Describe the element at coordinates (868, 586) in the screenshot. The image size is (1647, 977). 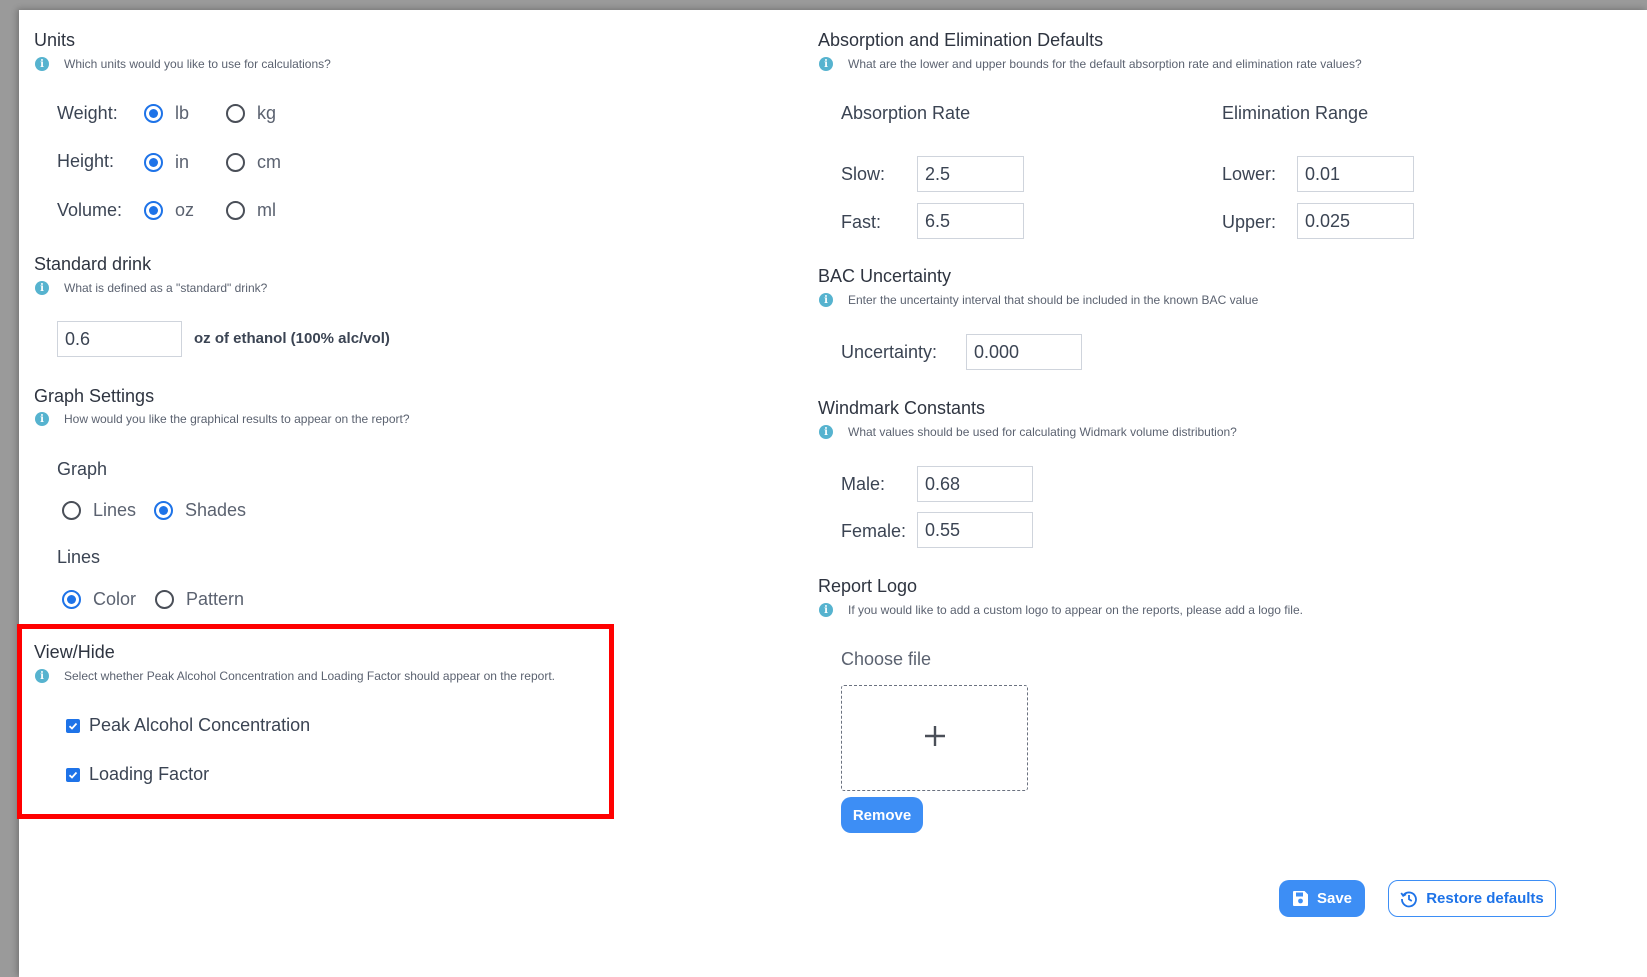
I see `report-logo-title: Report Logo` at that location.